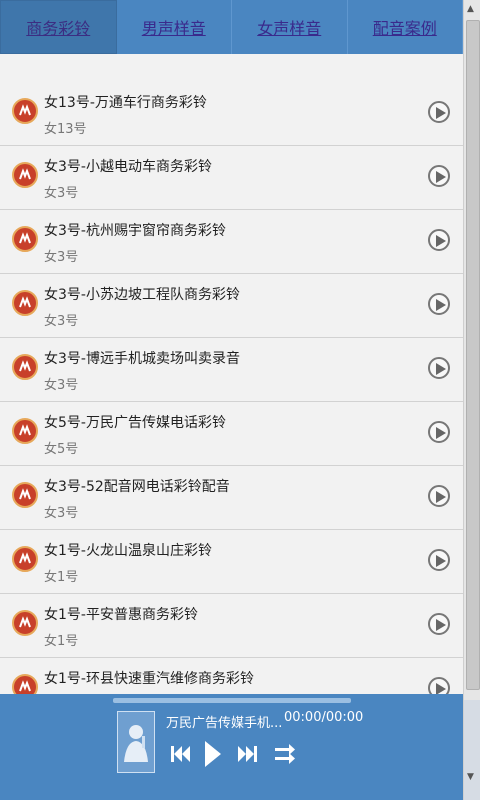  Describe the element at coordinates (470, 9) in the screenshot. I see `scroll-up-icon: ▲` at that location.